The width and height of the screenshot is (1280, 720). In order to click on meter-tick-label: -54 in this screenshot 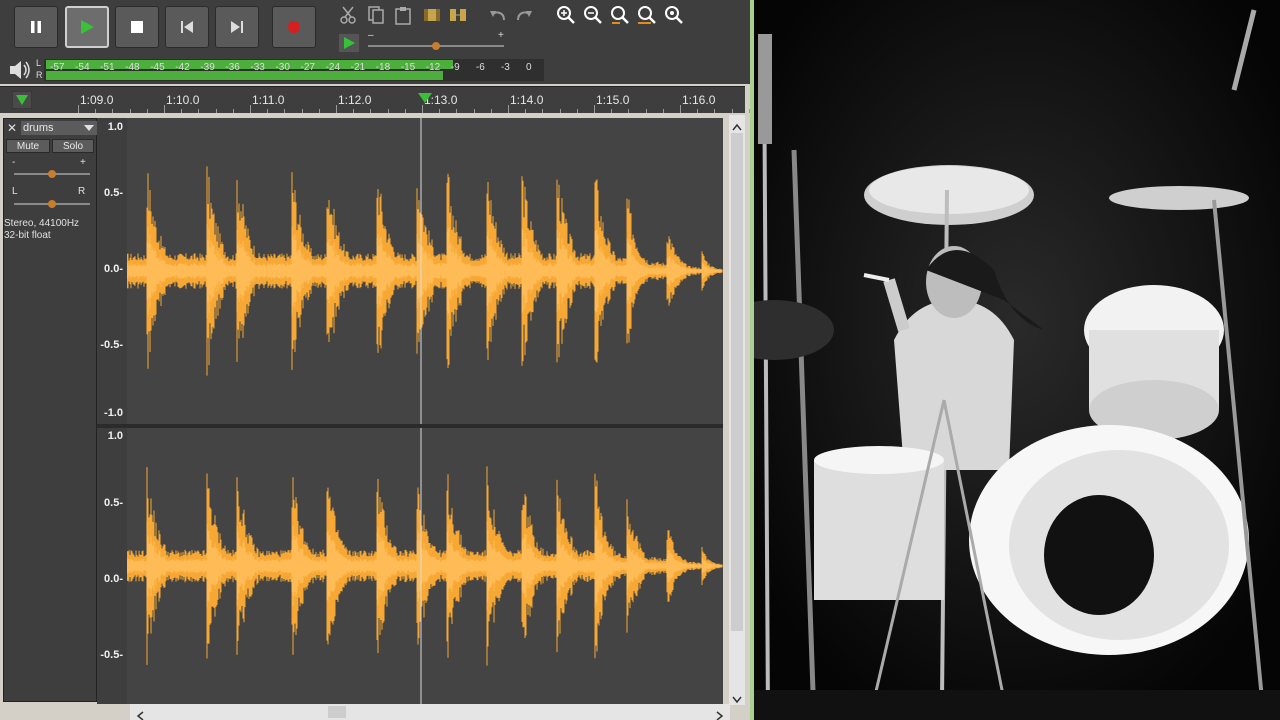, I will do `click(82, 67)`.